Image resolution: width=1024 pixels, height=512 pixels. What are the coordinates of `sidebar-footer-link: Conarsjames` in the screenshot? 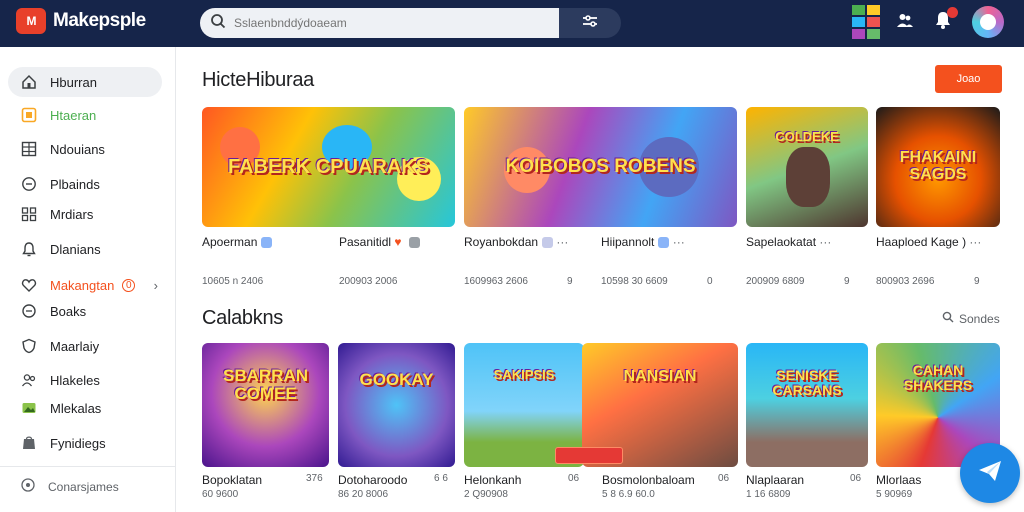 It's located at (69, 486).